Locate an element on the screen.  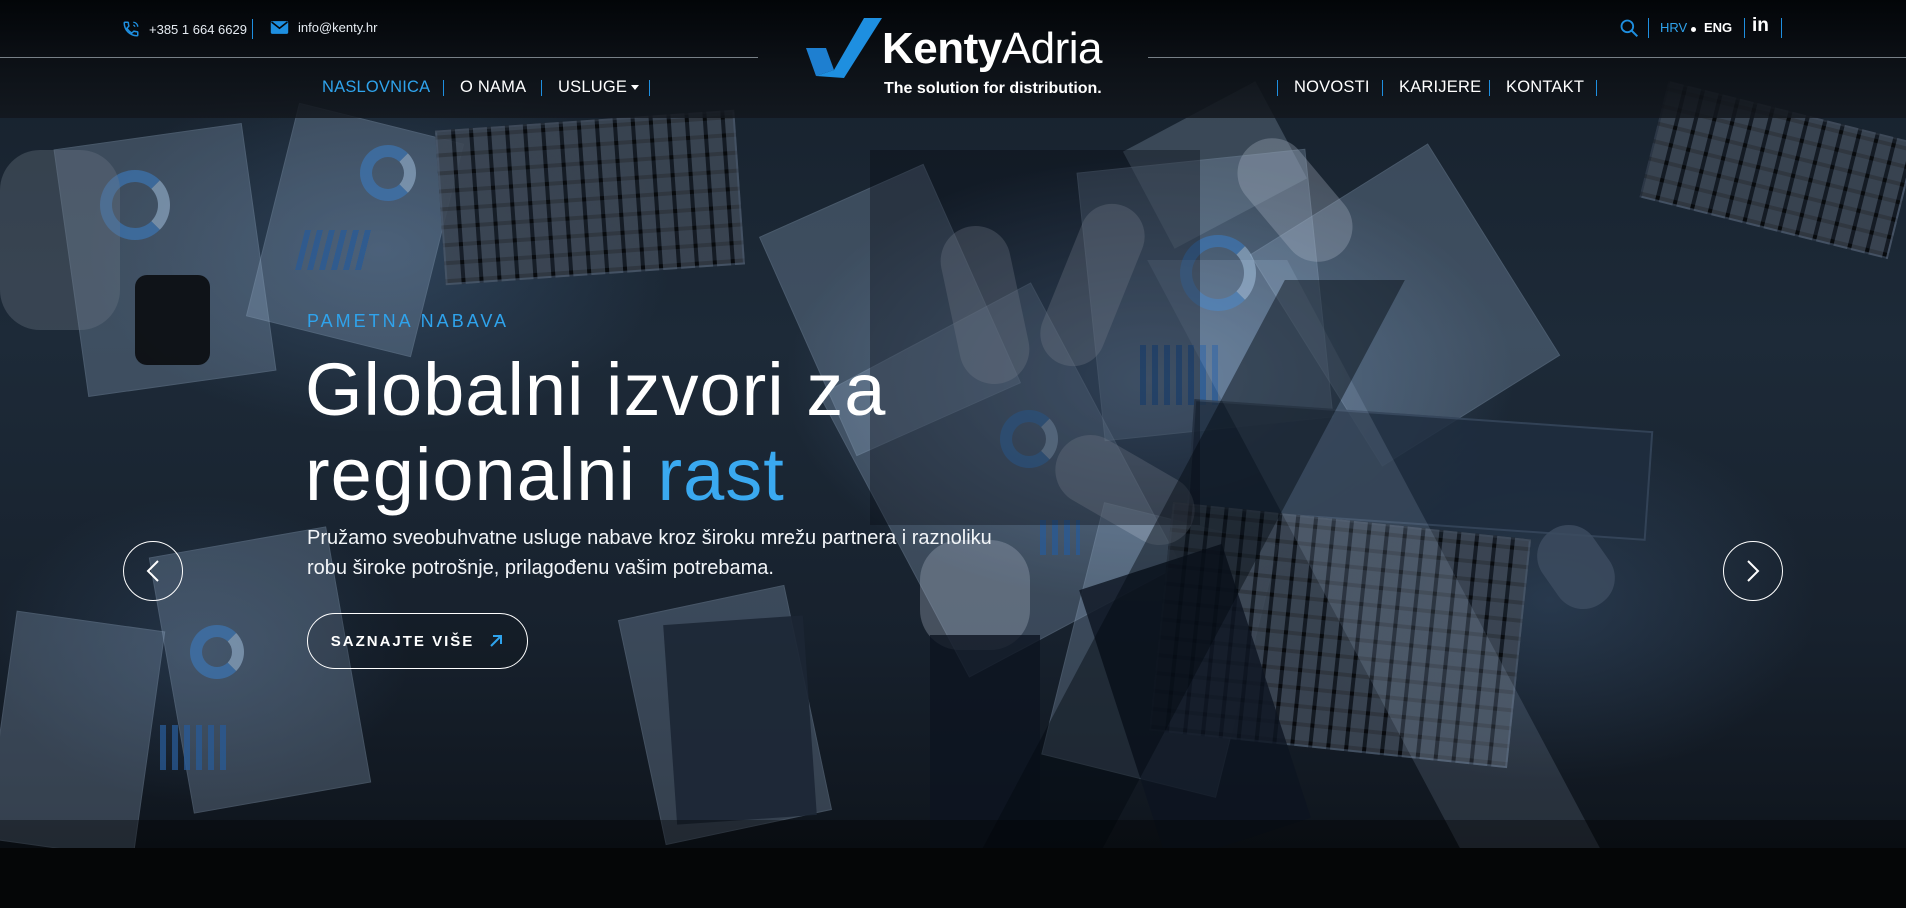
caret-down-icon is located at coordinates (635, 88).